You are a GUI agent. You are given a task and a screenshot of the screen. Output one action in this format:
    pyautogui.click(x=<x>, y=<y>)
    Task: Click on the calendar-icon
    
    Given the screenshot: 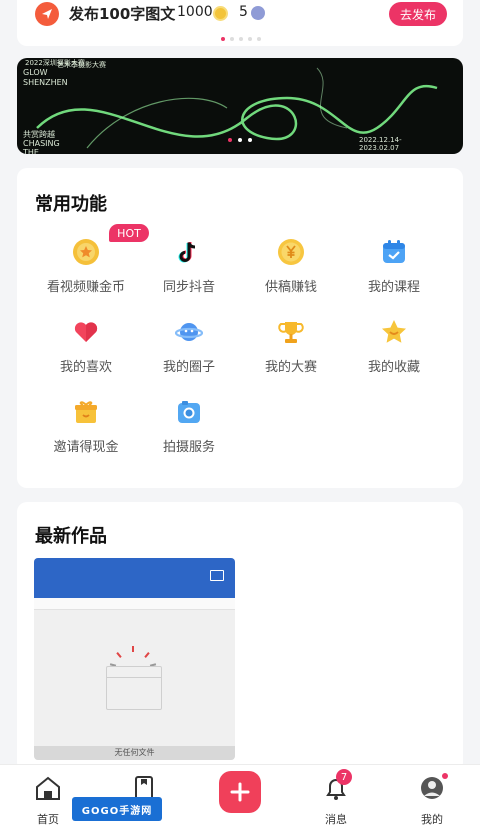 What is the action you would take?
    pyautogui.click(x=394, y=252)
    